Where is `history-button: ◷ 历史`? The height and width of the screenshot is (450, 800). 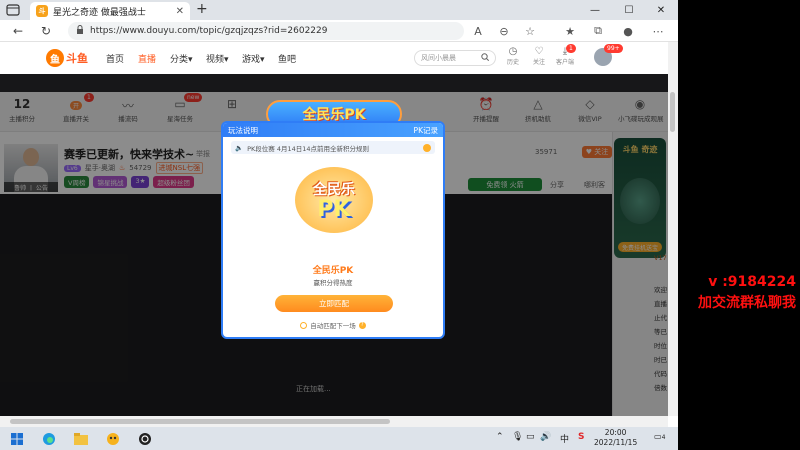
history-button: ◷ 历史 is located at coordinates (513, 56).